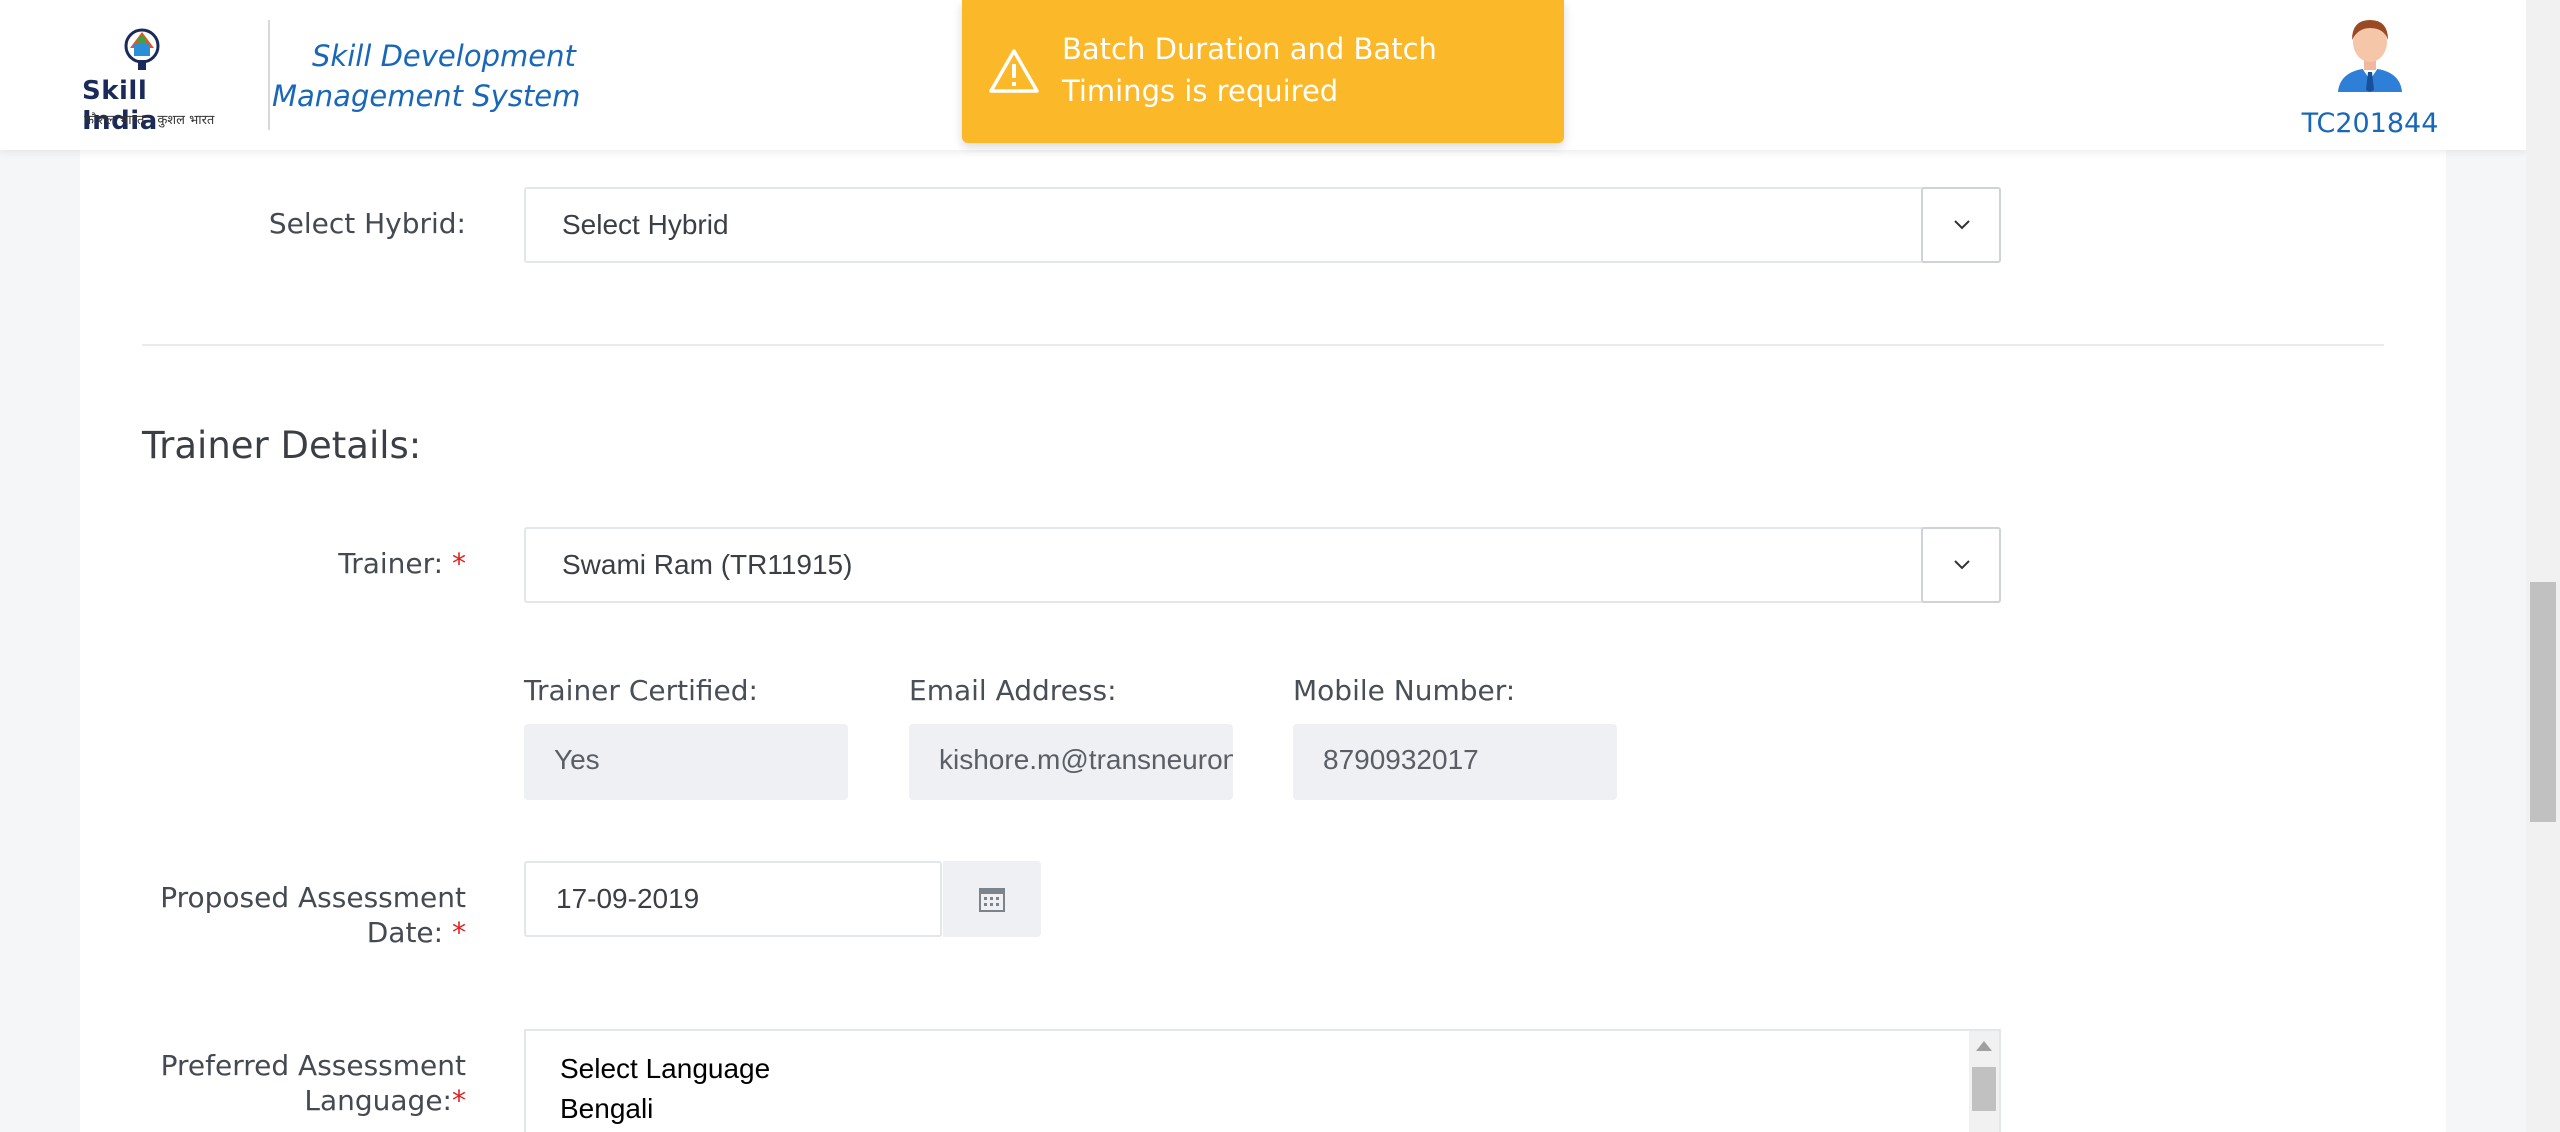  I want to click on trainer-label: Trainer: *, so click(333, 563).